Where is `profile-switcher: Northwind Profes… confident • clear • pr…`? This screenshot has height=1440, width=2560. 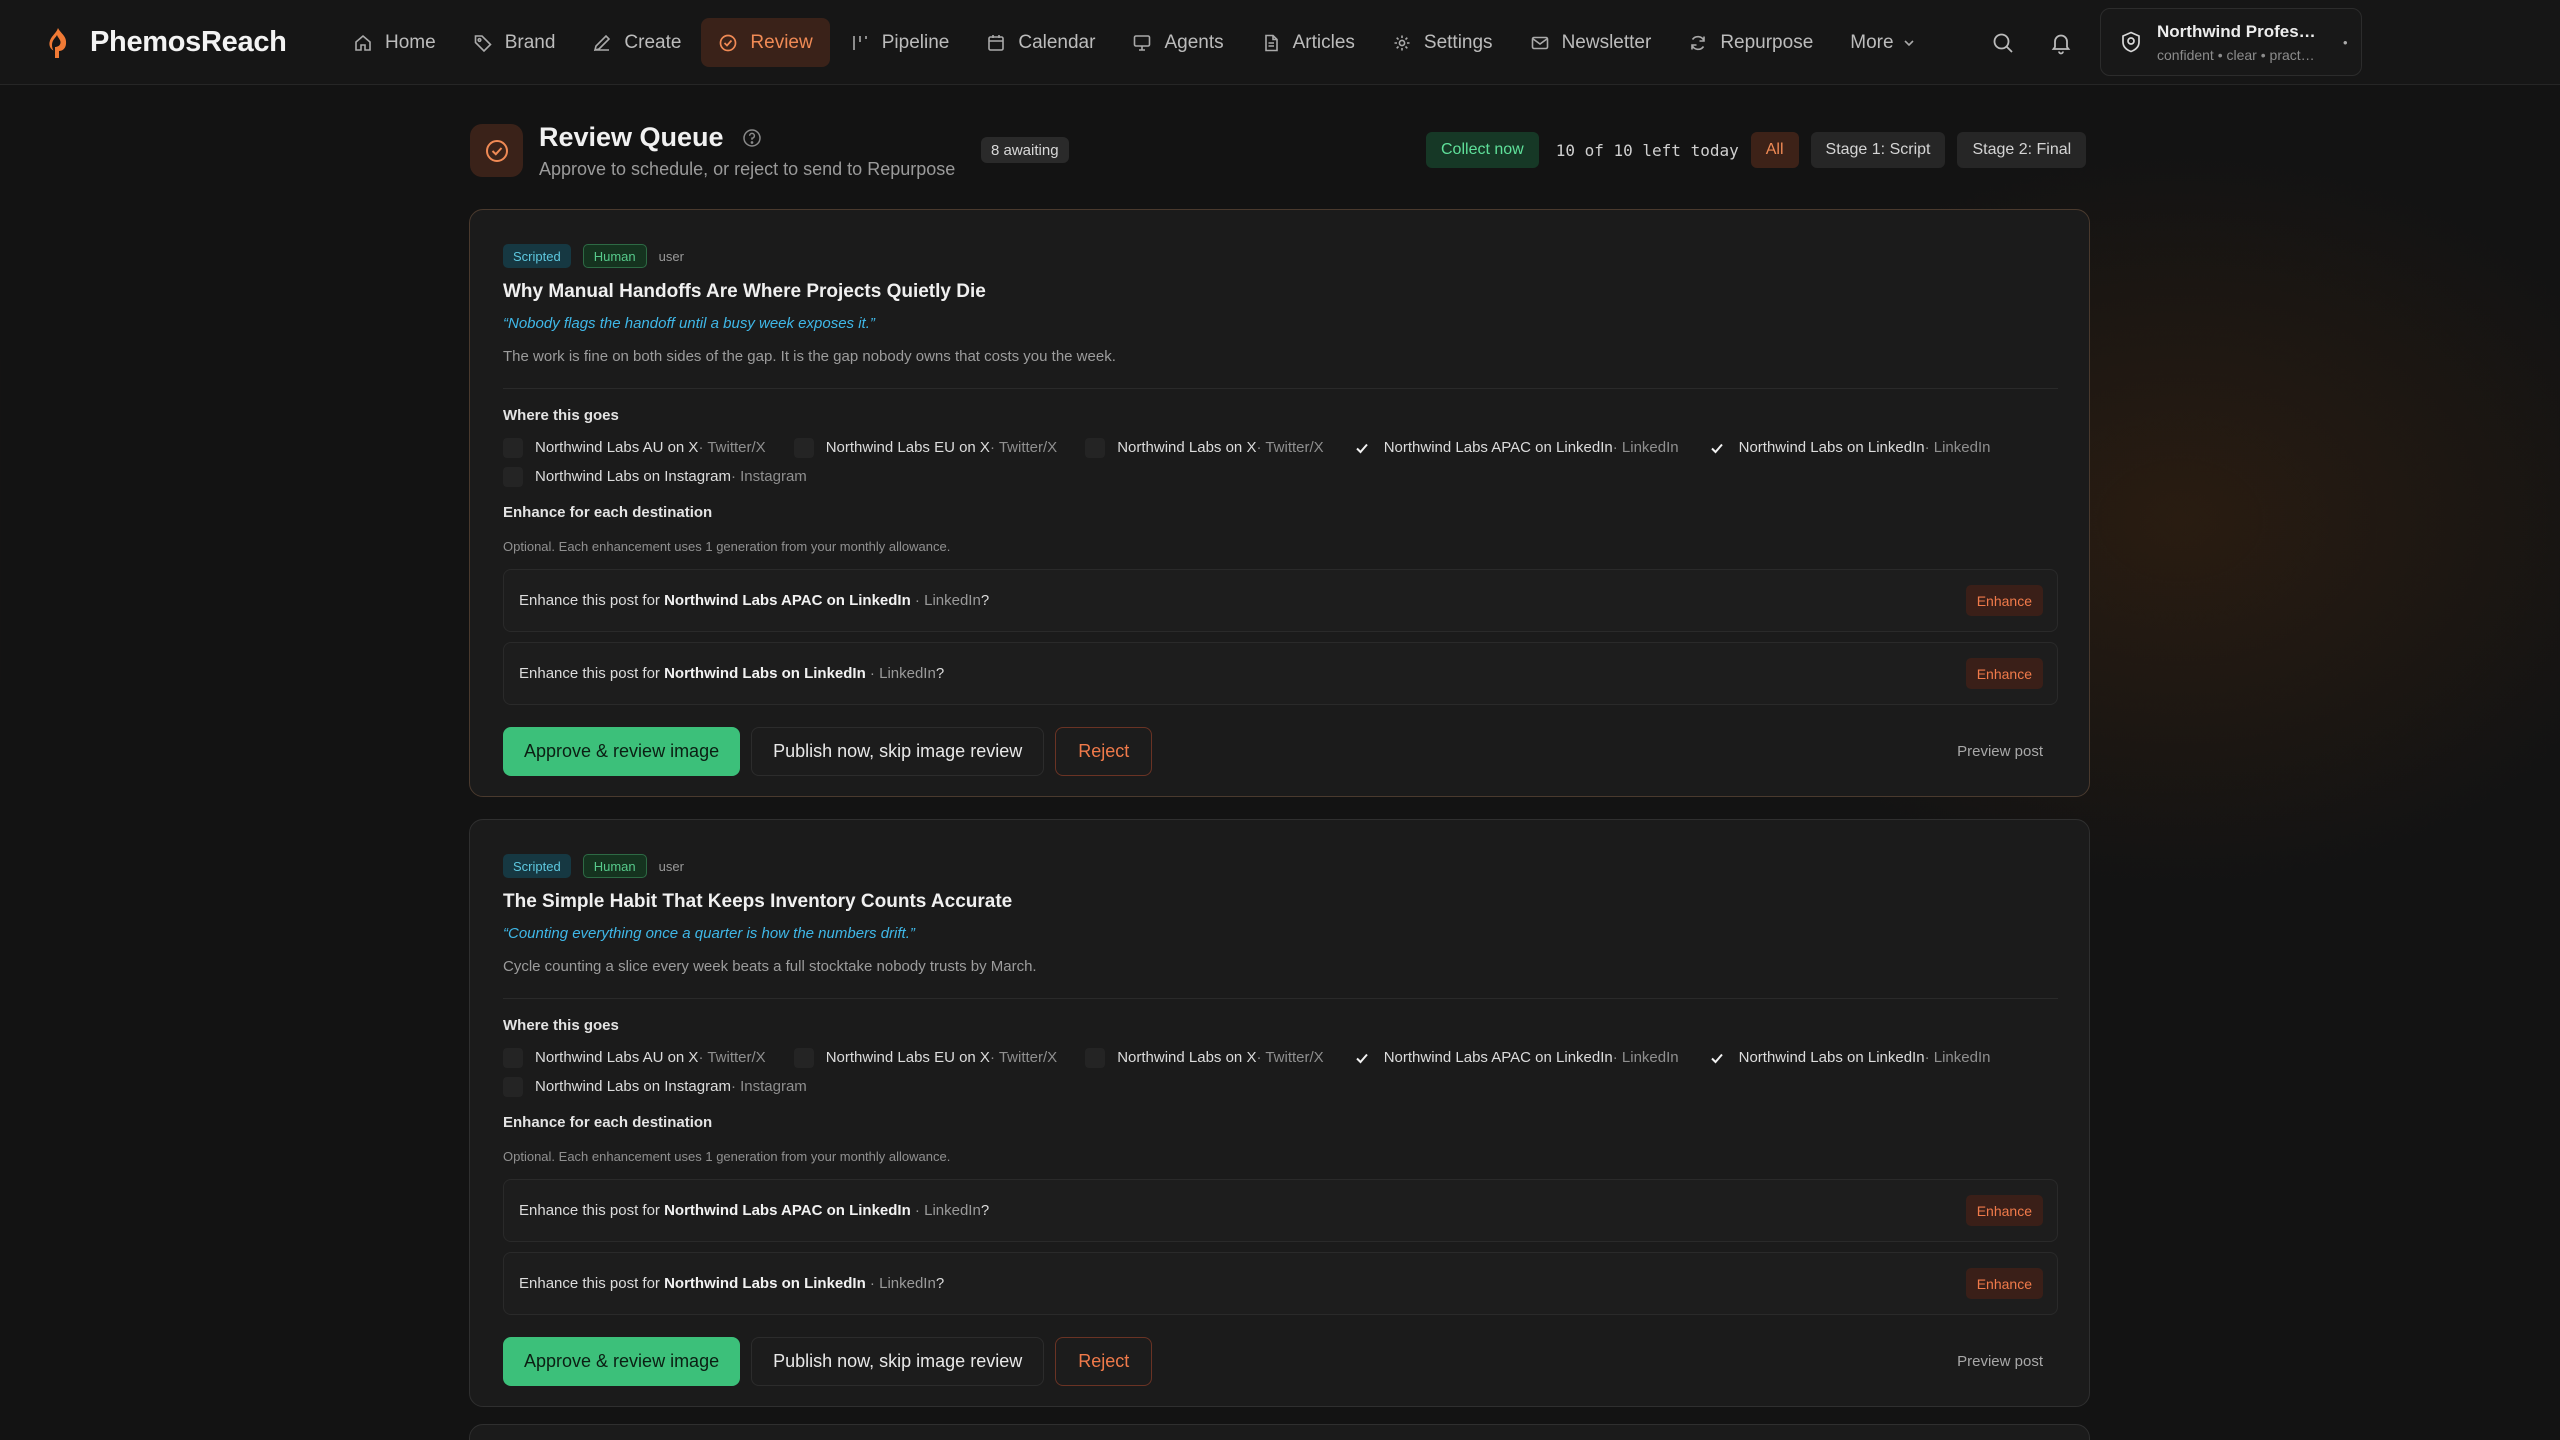 profile-switcher: Northwind Profes… confident • clear • pr… is located at coordinates (2231, 42).